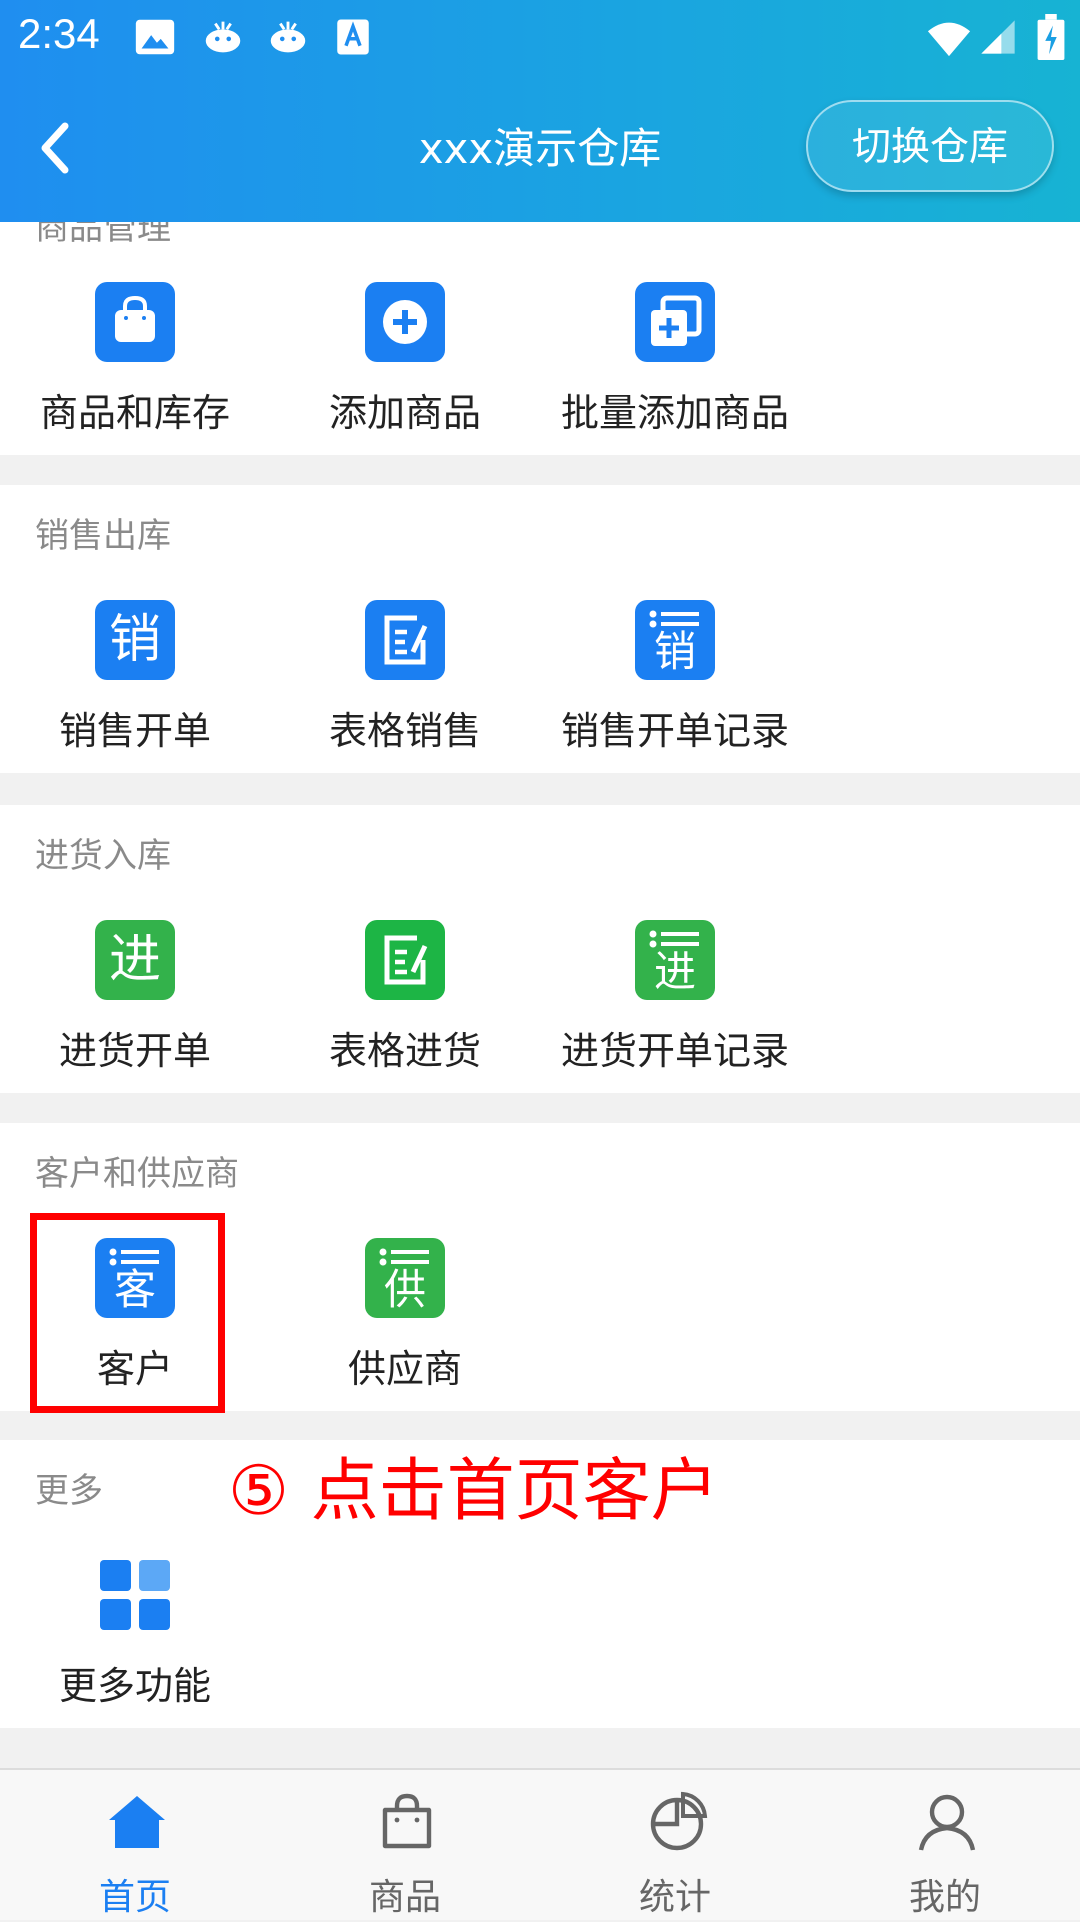 This screenshot has width=1080, height=1922. I want to click on record-char: 客, so click(134, 1289).